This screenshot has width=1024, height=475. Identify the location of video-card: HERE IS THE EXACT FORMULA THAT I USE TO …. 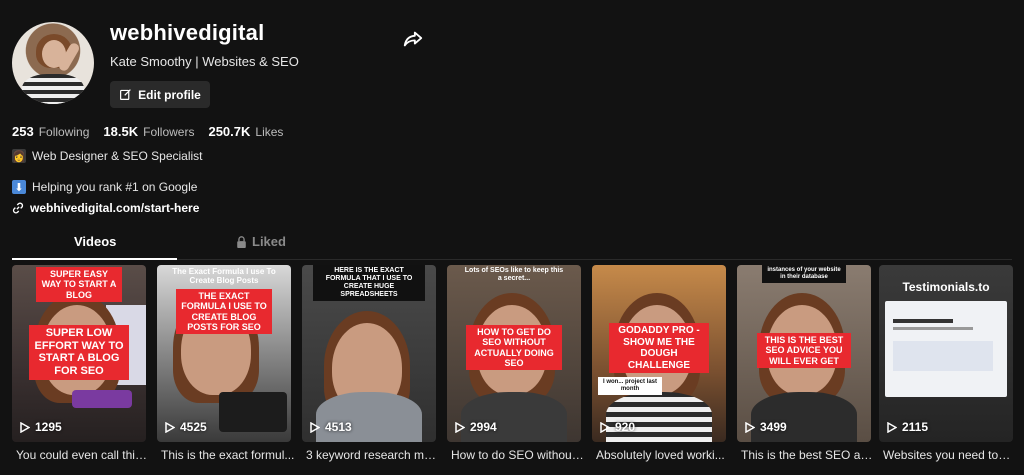
(369, 353).